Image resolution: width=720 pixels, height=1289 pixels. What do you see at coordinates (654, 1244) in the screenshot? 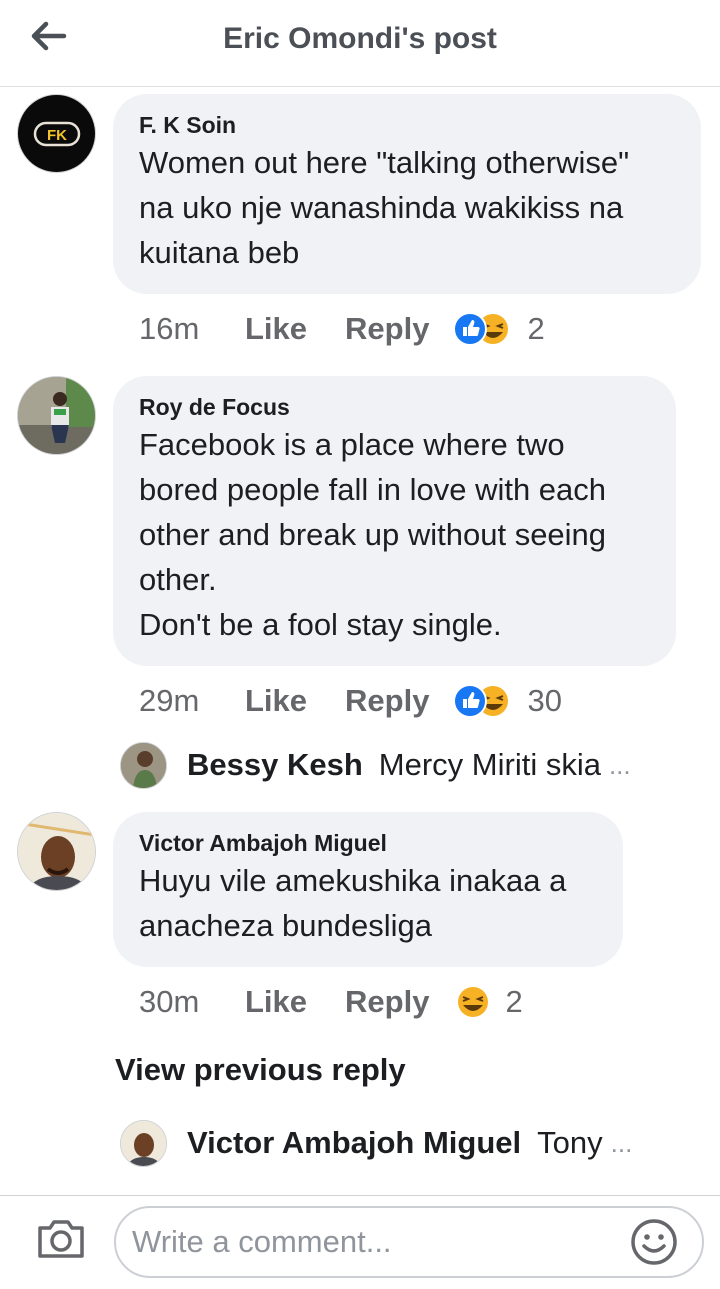
I see `smiley-icon` at bounding box center [654, 1244].